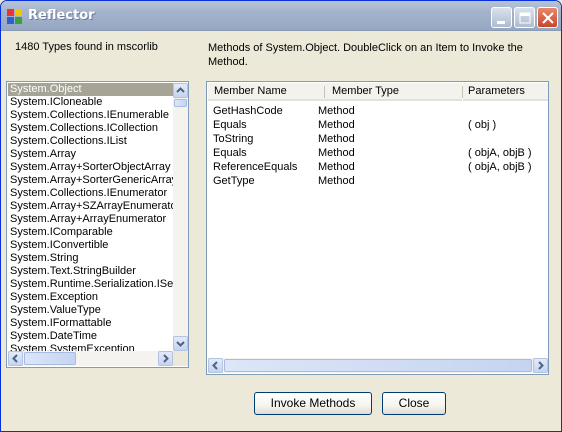  What do you see at coordinates (378, 181) in the screenshot?
I see `member-row: GetType Method` at bounding box center [378, 181].